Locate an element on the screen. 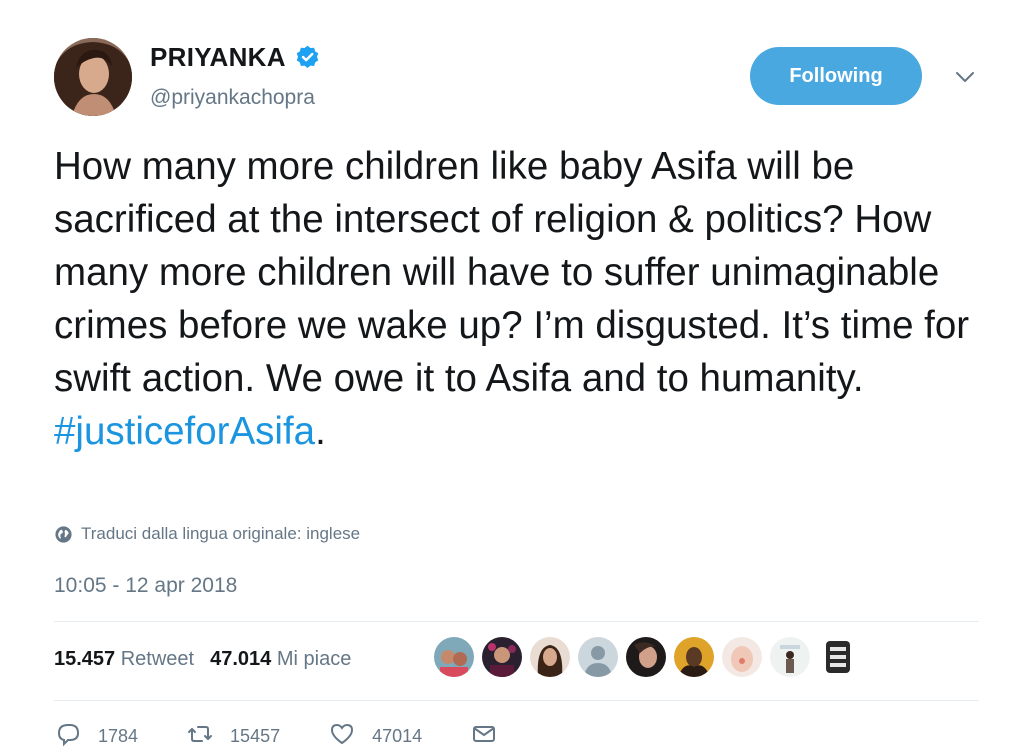 The width and height of the screenshot is (1024, 753). like-count: 47014 is located at coordinates (397, 736).